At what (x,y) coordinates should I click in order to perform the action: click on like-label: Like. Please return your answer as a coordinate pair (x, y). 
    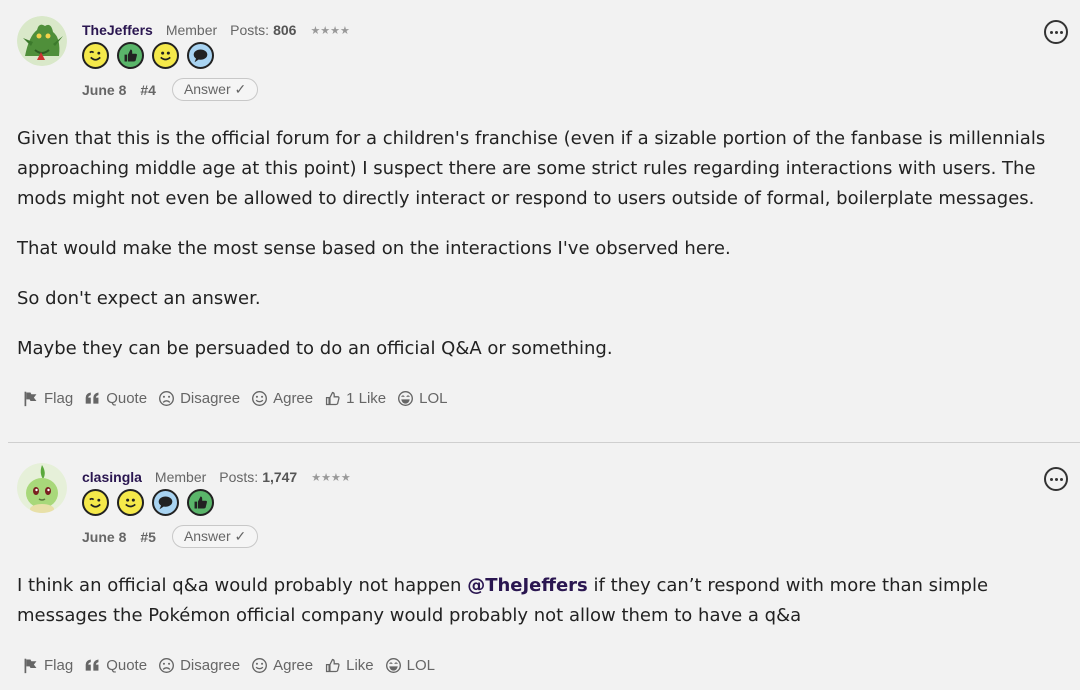
    Looking at the image, I should click on (360, 665).